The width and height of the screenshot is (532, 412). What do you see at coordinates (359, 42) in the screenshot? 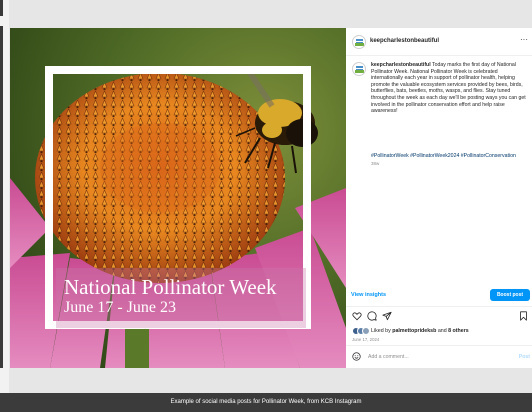
I see `avatar` at bounding box center [359, 42].